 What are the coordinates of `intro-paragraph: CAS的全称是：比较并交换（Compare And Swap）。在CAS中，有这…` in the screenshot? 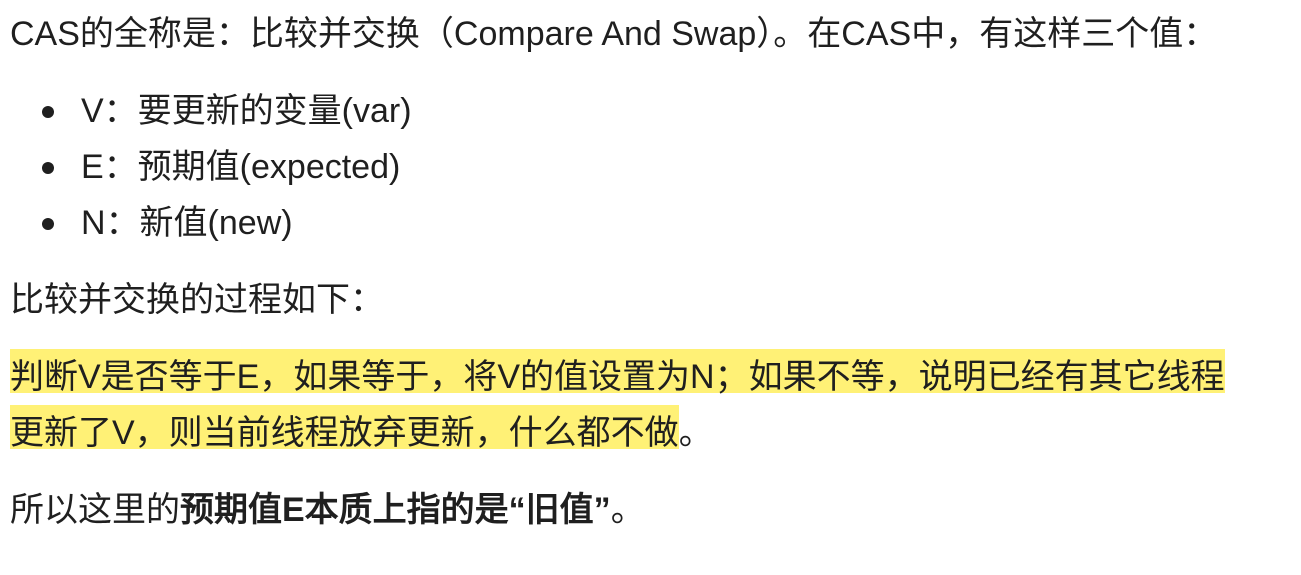 It's located at (614, 34).